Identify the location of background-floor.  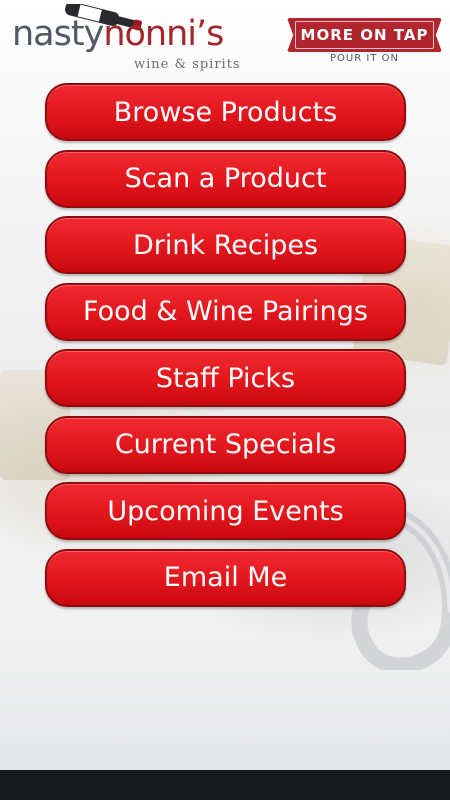
(225, 752).